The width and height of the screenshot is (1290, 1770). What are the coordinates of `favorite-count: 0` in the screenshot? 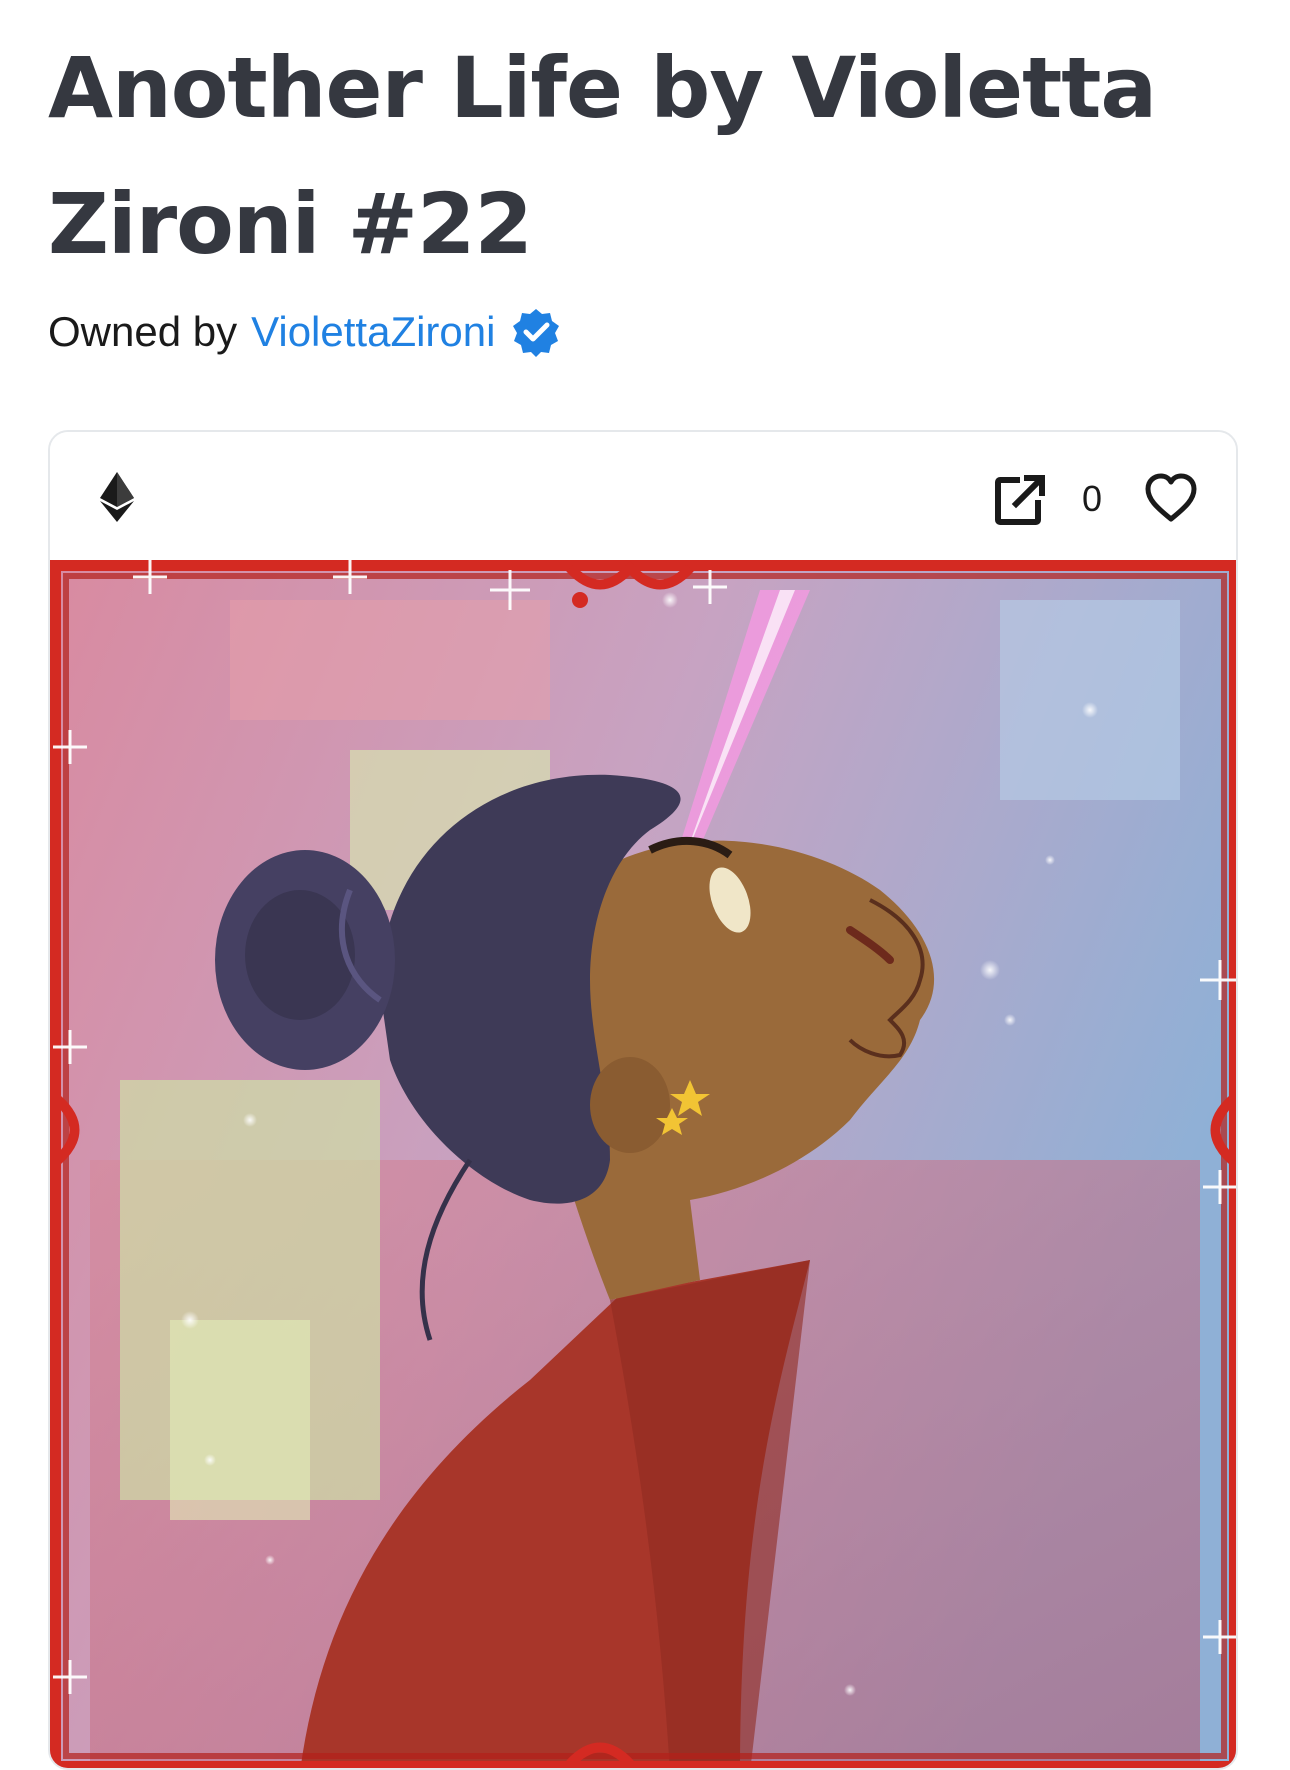 It's located at (1092, 498).